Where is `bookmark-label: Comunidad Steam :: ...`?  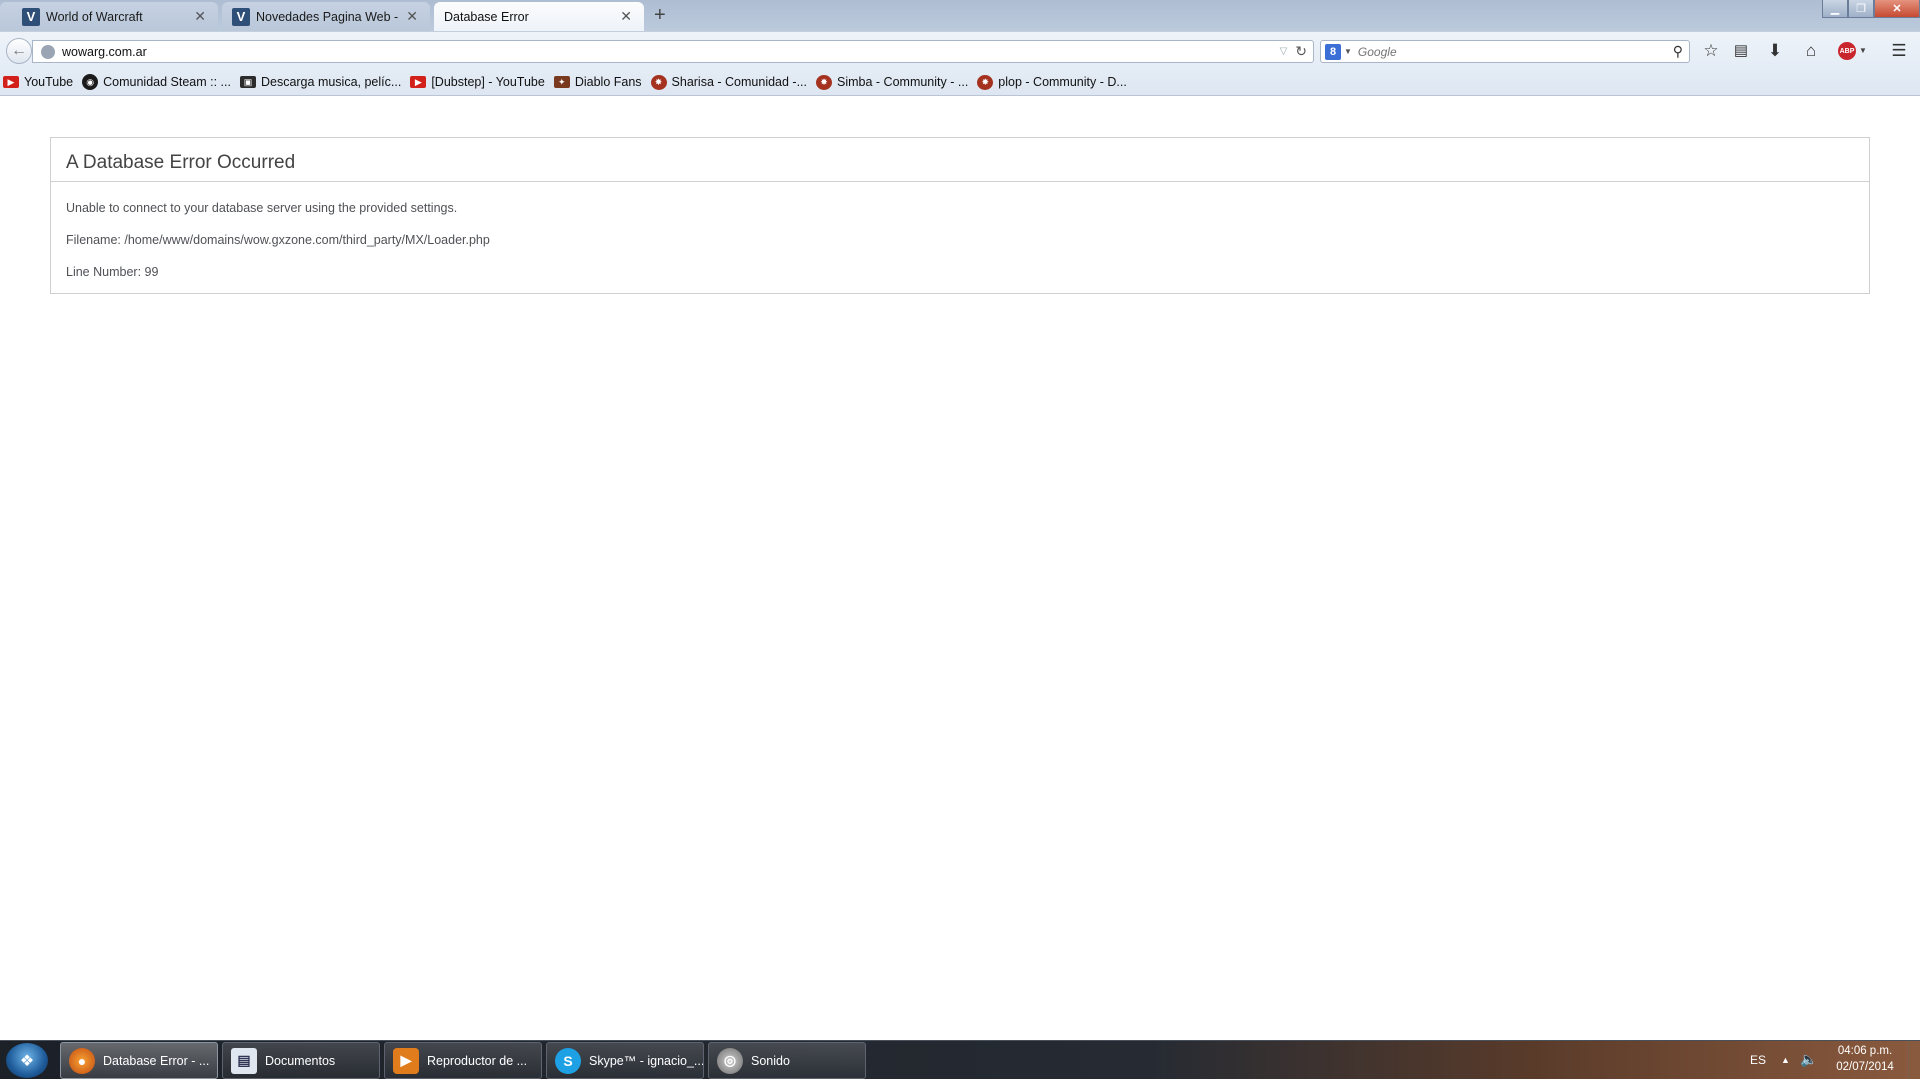
bookmark-label: Comunidad Steam :: ... is located at coordinates (167, 82).